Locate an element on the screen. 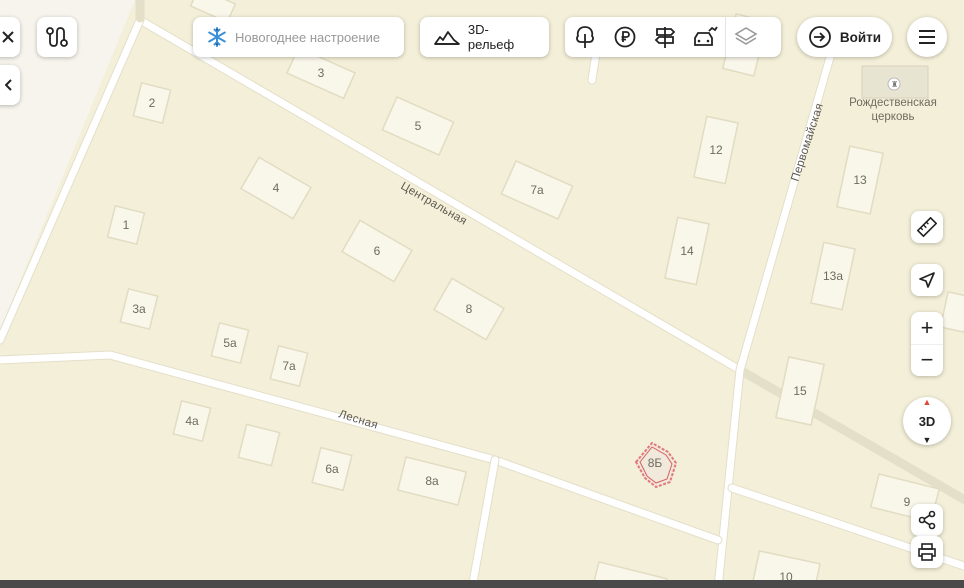 This screenshot has height=588, width=964. print-icon is located at coordinates (927, 552).